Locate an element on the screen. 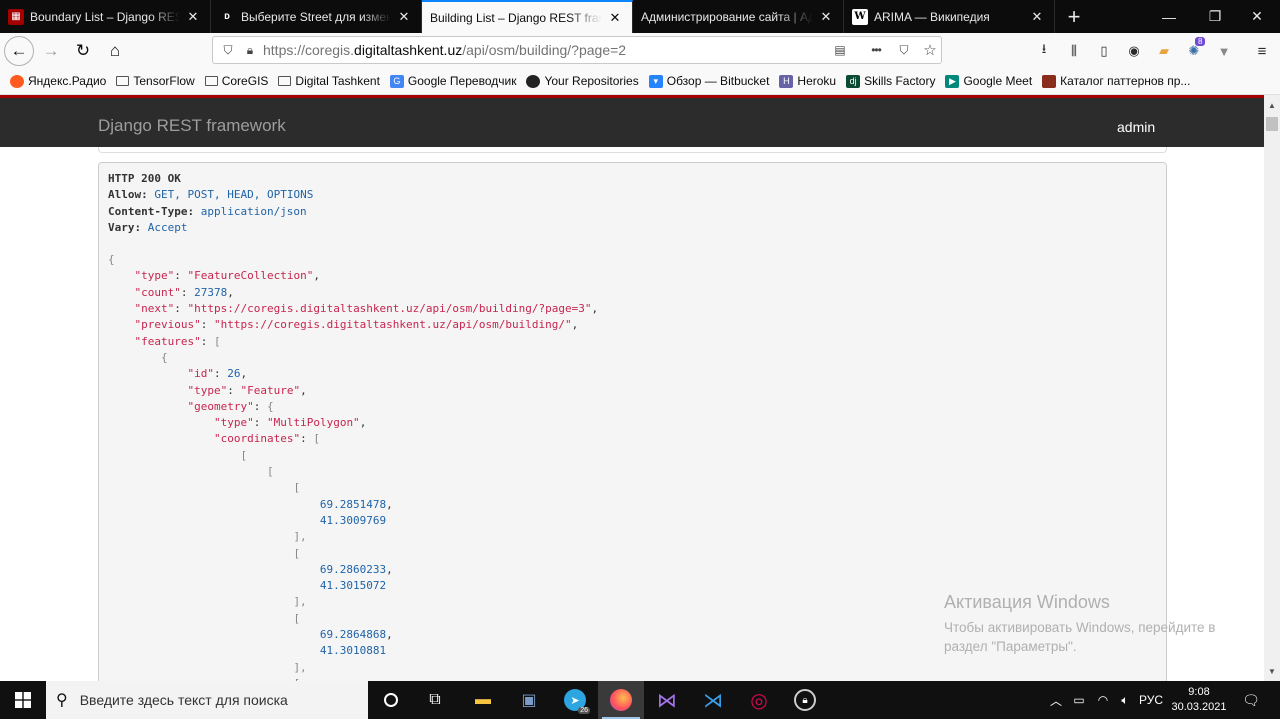 The image size is (1280, 719). remote-desktop-icon: ▣ is located at coordinates (529, 700).